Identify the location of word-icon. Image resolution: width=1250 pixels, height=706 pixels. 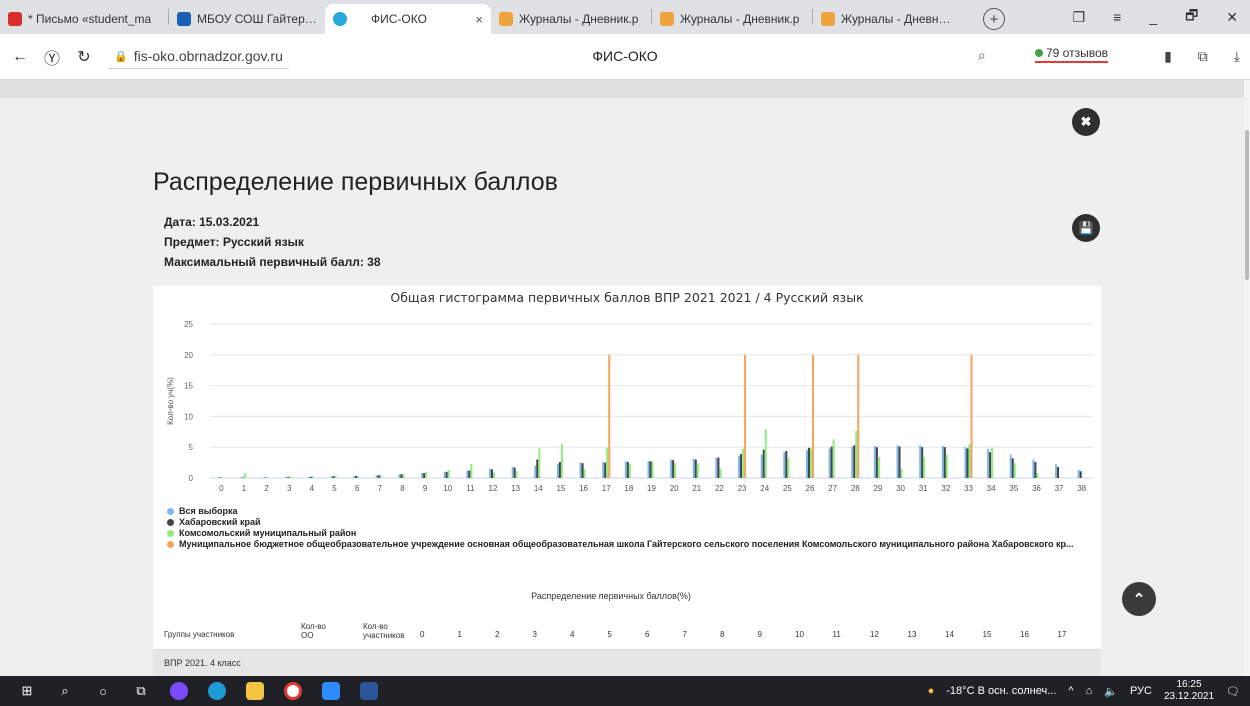
(369, 691).